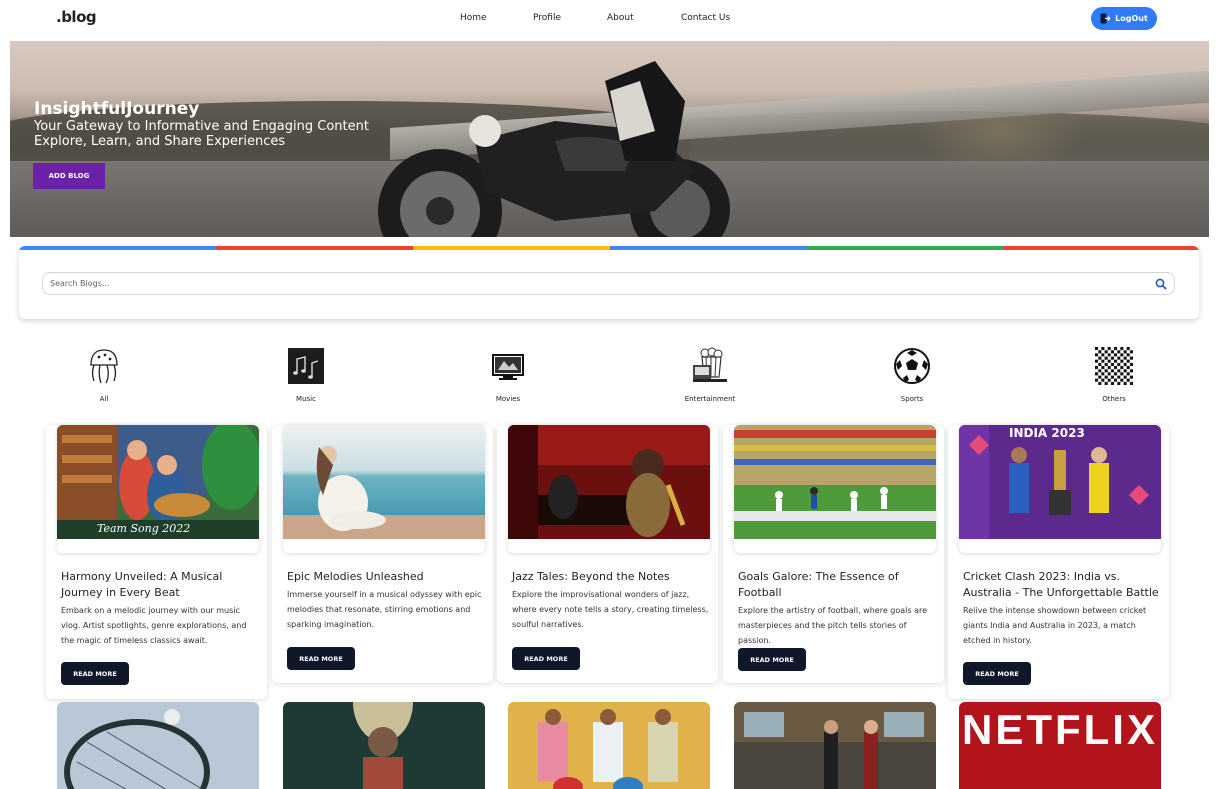 This screenshot has height=789, width=1218. I want to click on category-entertainment: Entertainment, so click(710, 375).